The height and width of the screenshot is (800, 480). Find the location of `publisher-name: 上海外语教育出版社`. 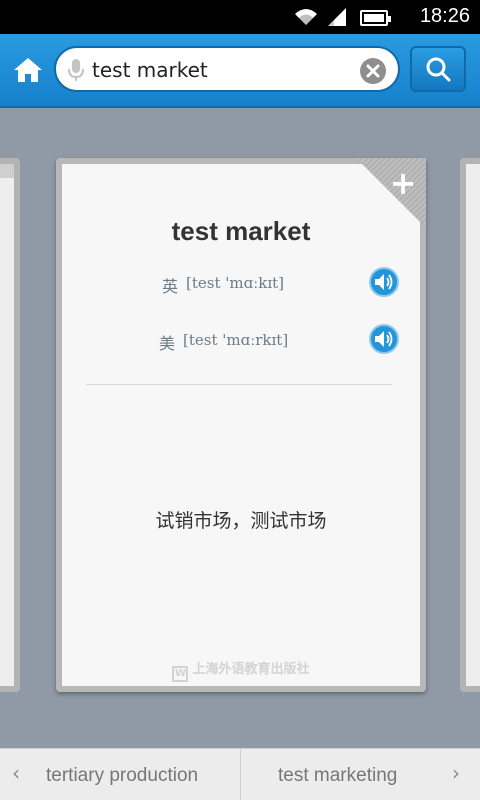

publisher-name: 上海外语教育出版社 is located at coordinates (251, 669).